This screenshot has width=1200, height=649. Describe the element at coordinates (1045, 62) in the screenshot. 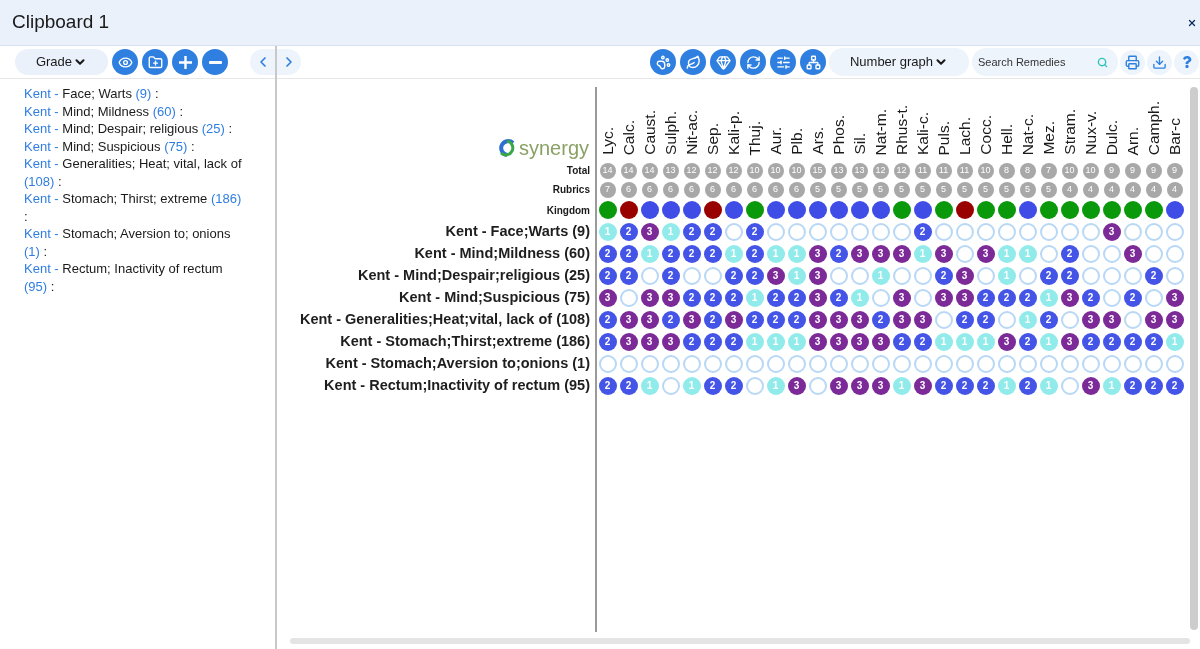

I see `search-field: Search Remedies` at that location.